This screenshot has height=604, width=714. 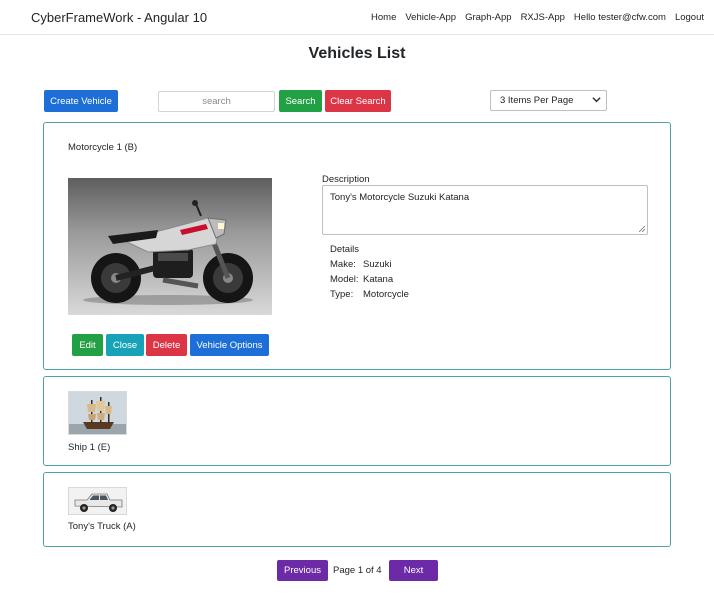 I want to click on vehicle-title: Ship 1 (E), so click(x=89, y=447).